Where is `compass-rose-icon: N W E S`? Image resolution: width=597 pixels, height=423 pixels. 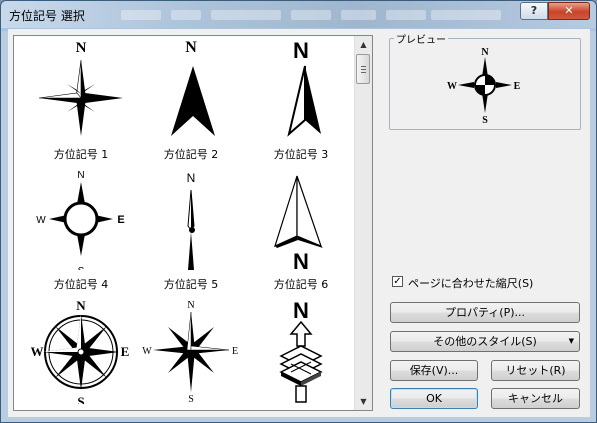 compass-rose-icon: N W E S is located at coordinates (80, 351).